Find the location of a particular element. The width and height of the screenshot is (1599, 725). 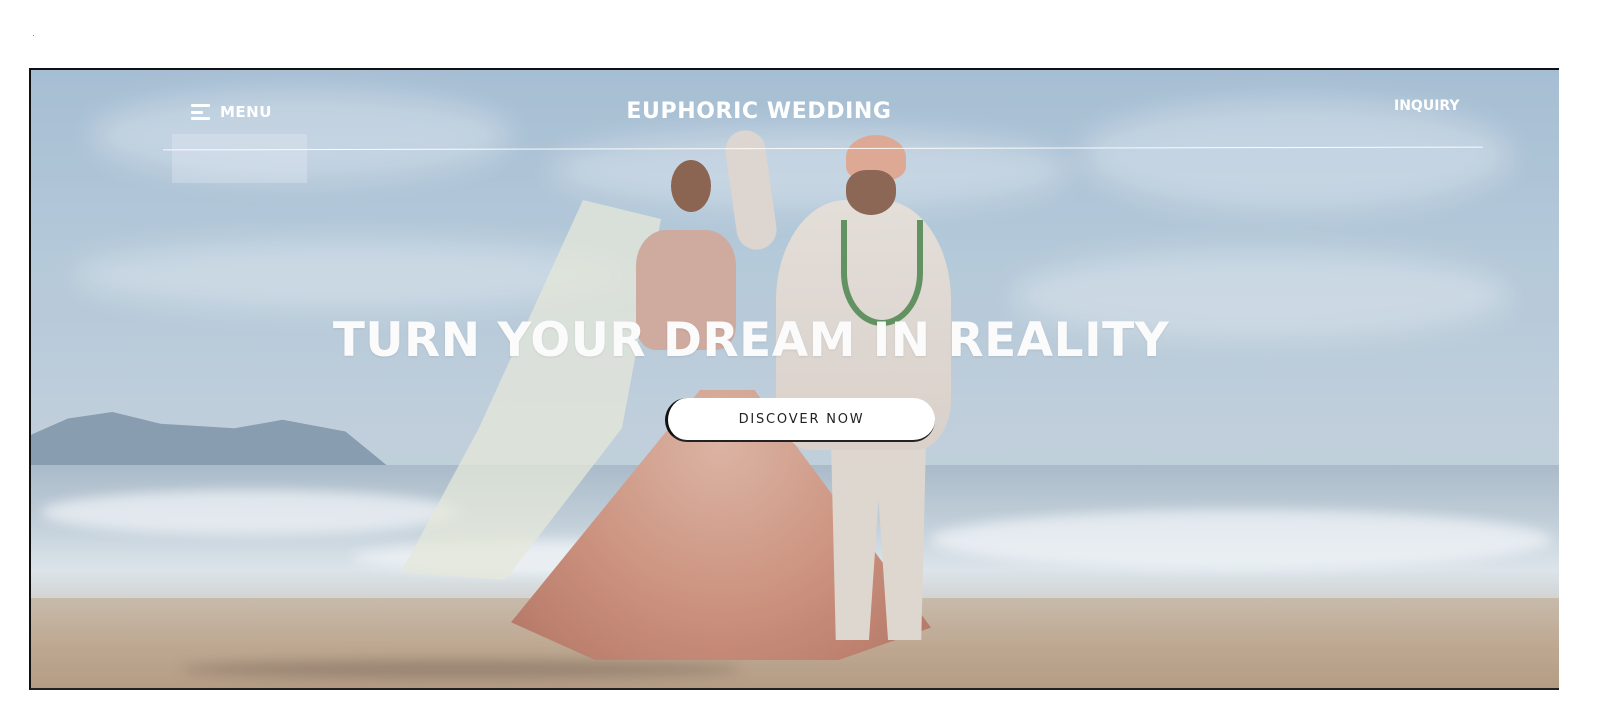

hero-headline: TURN YOUR DREAM IN REALITY is located at coordinates (751, 340).